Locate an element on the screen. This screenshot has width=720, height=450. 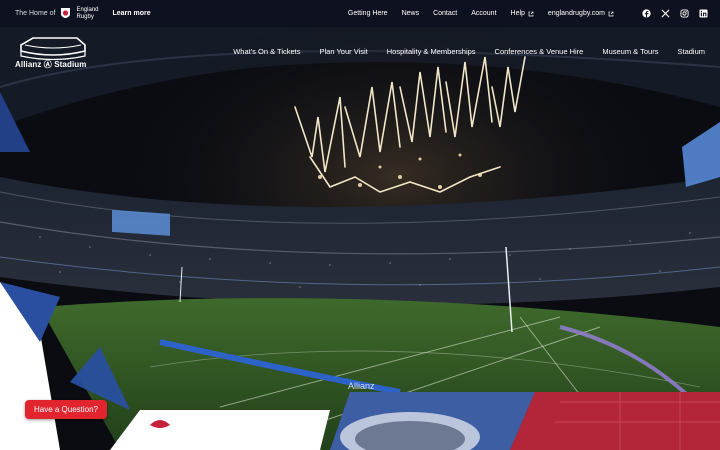
ad-board-text: Allianz is located at coordinates (361, 386).